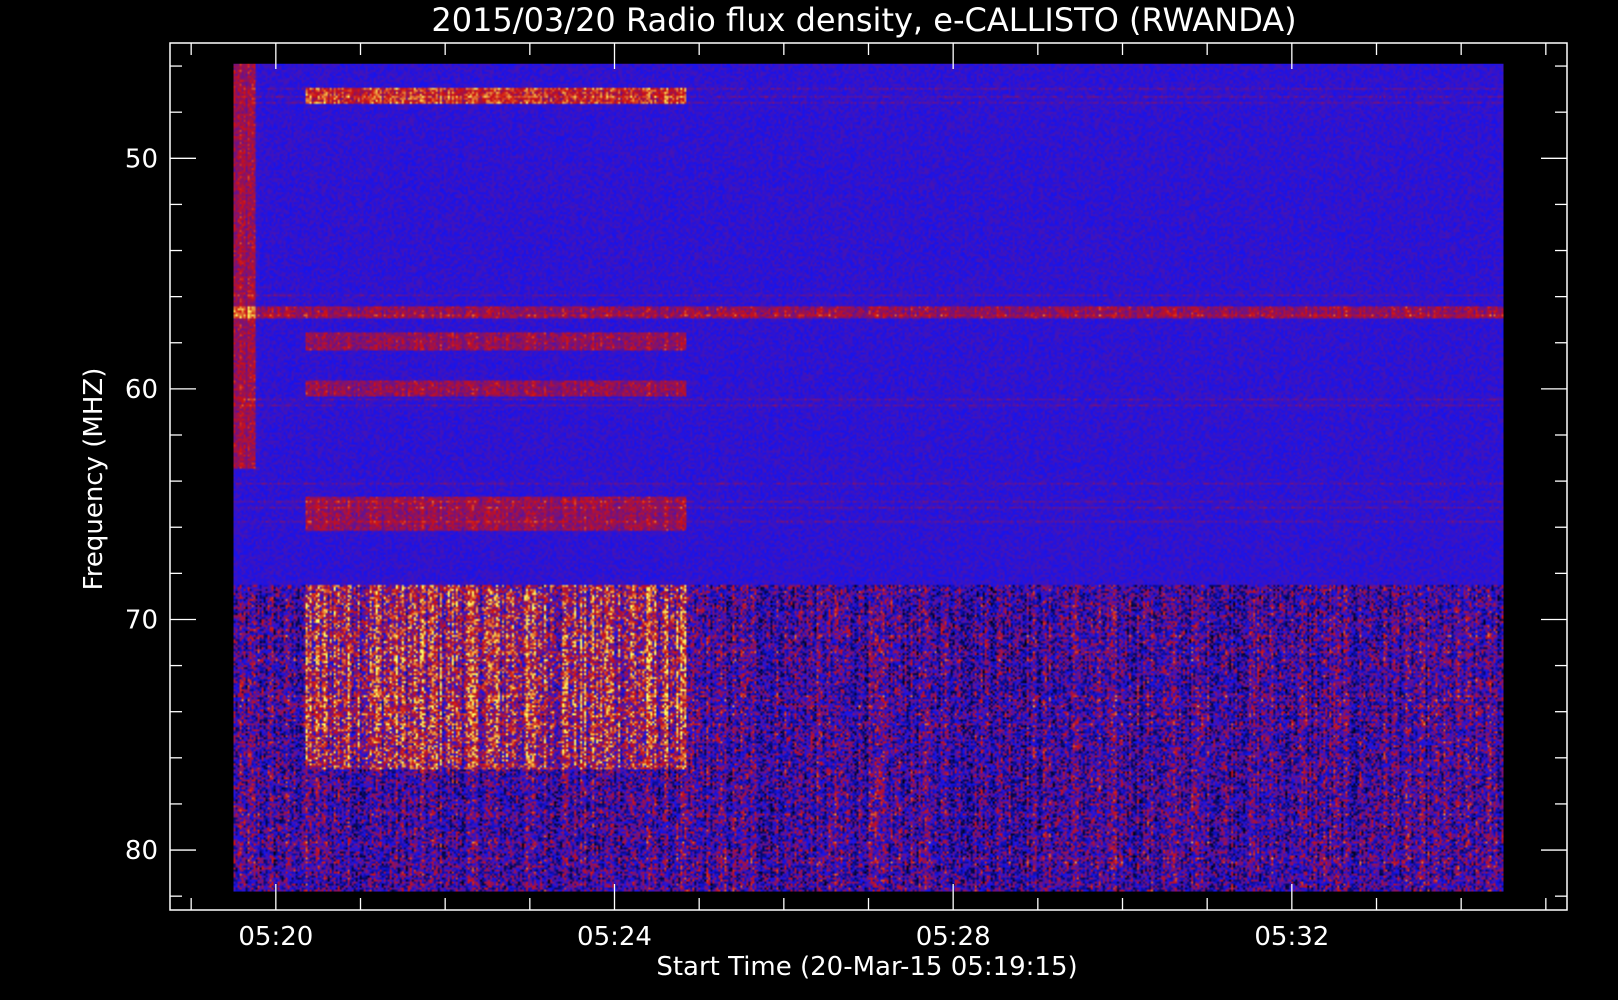 This screenshot has height=1000, width=1618. What do you see at coordinates (866, 967) in the screenshot?
I see `x-axis-label: Start Time (20-Mar-15 05:19:15)` at bounding box center [866, 967].